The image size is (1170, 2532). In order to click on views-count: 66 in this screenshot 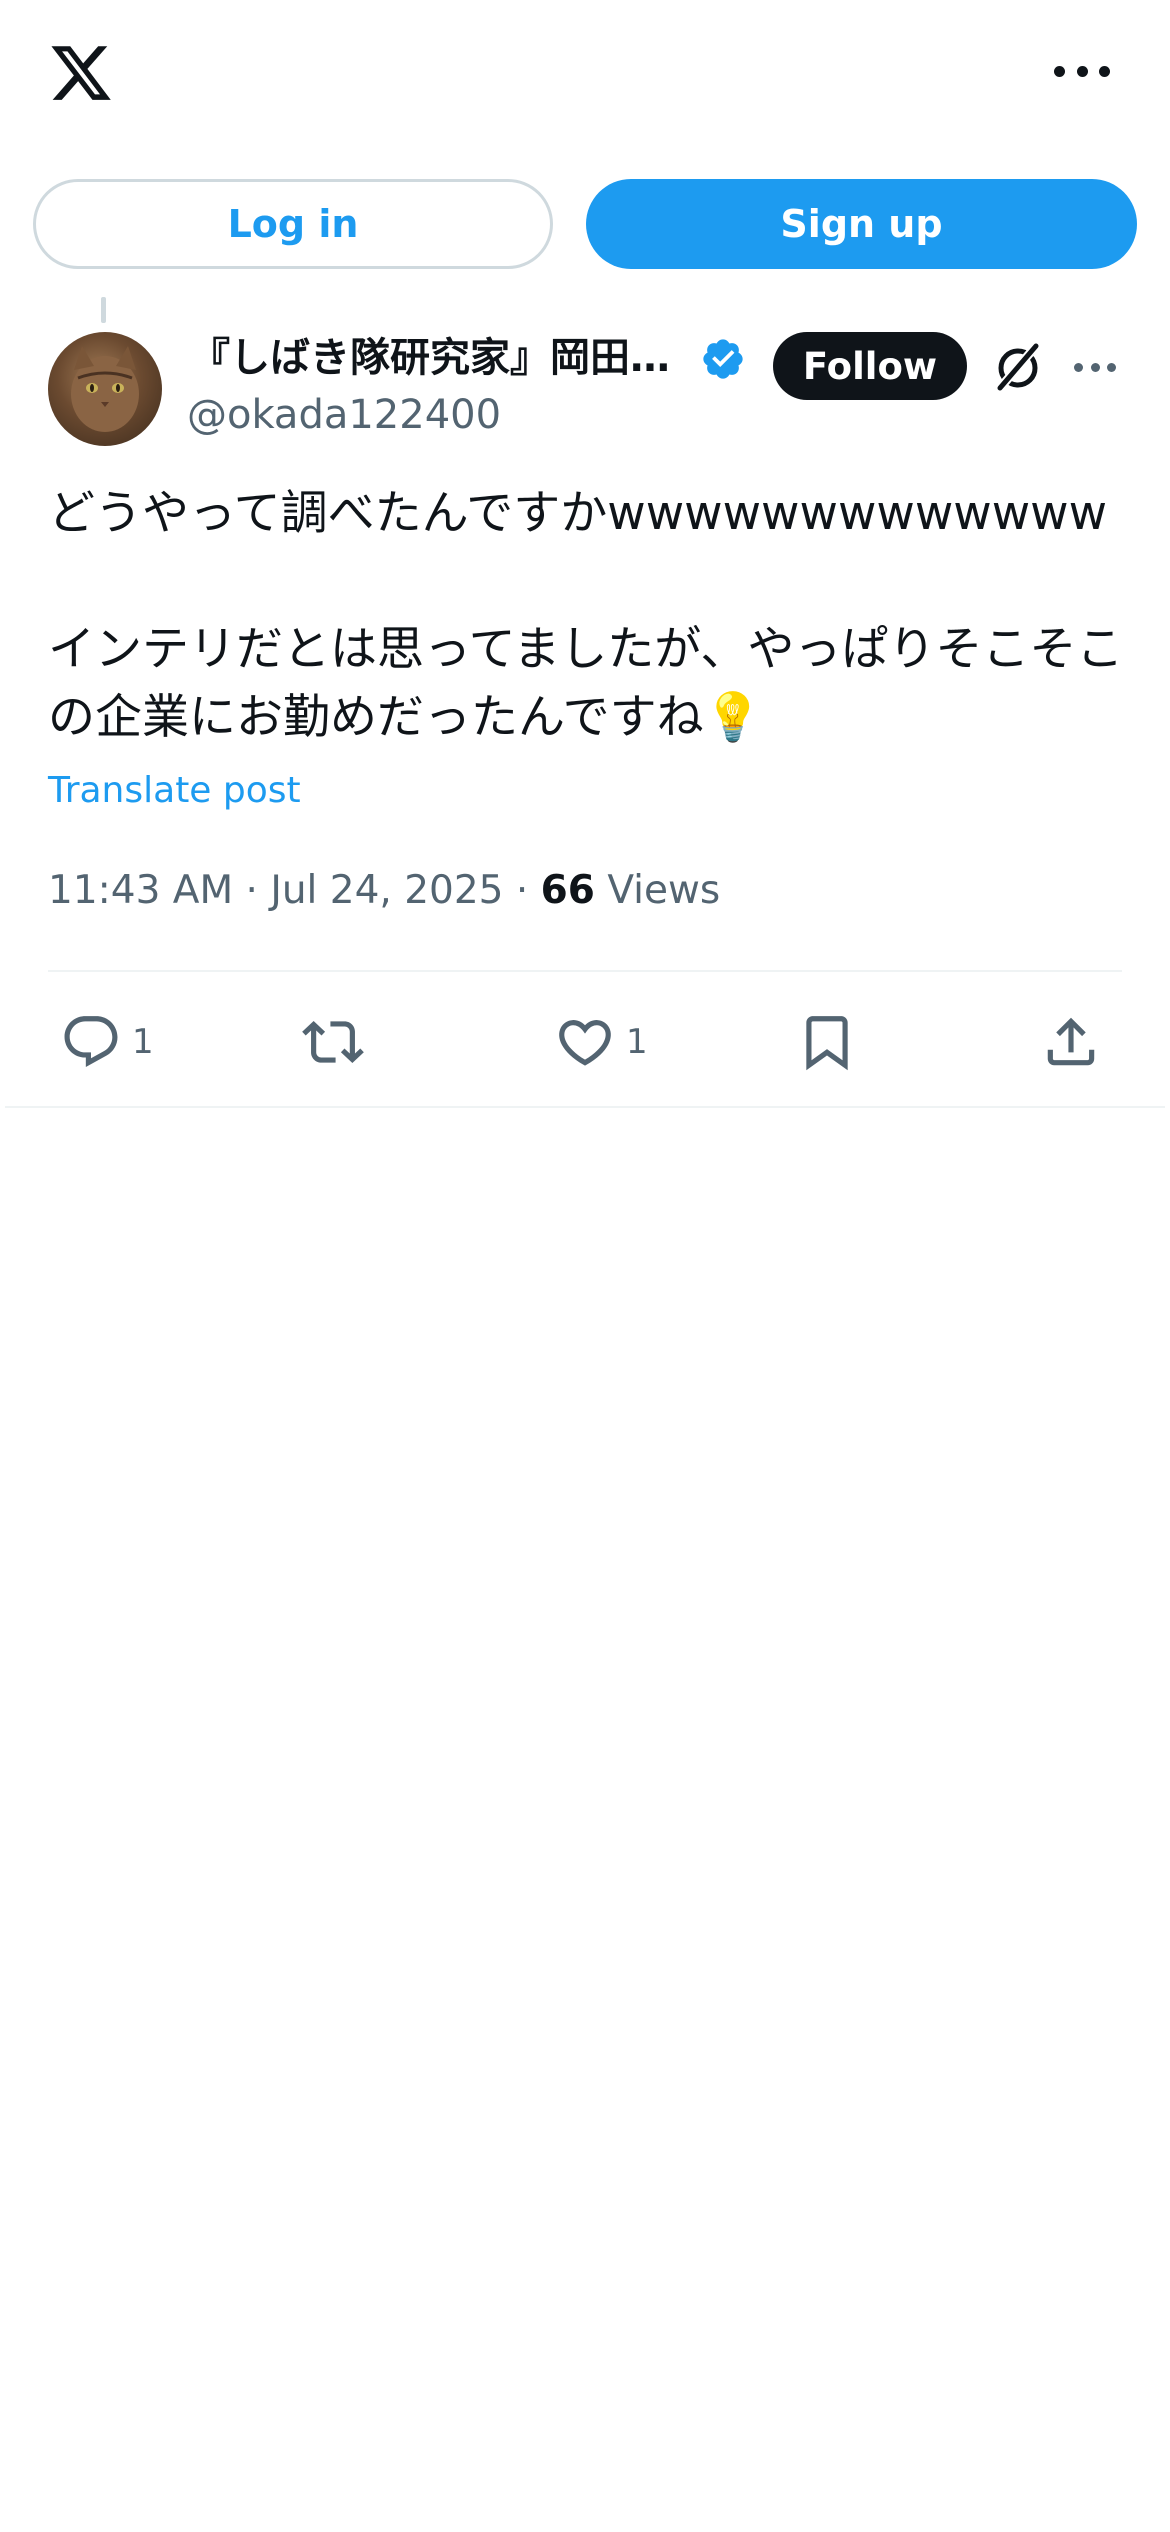, I will do `click(567, 890)`.